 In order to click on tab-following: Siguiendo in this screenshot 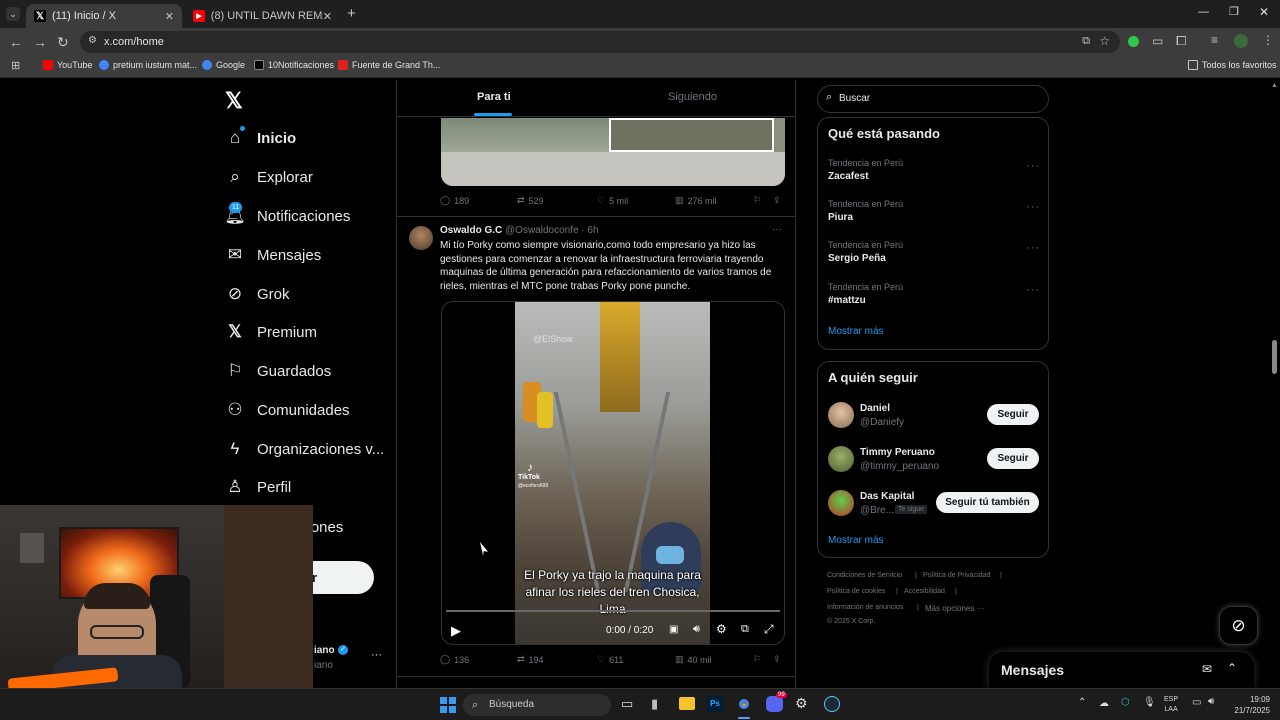, I will do `click(692, 97)`.